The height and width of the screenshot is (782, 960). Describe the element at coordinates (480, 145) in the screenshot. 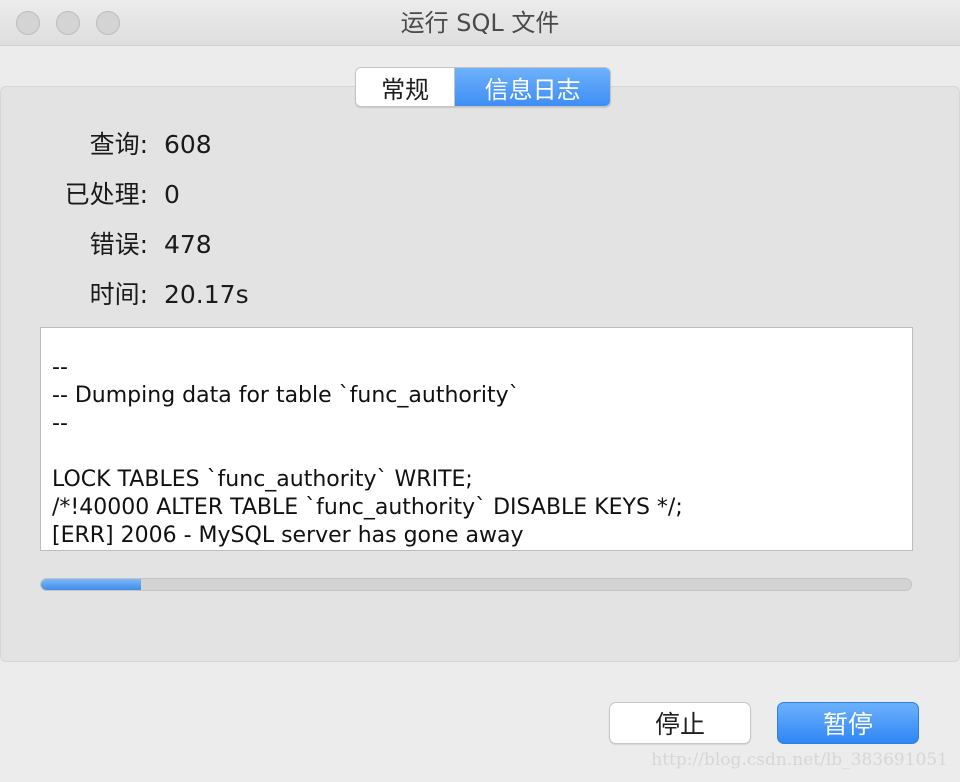

I see `stat-queries: 查询: 608` at that location.